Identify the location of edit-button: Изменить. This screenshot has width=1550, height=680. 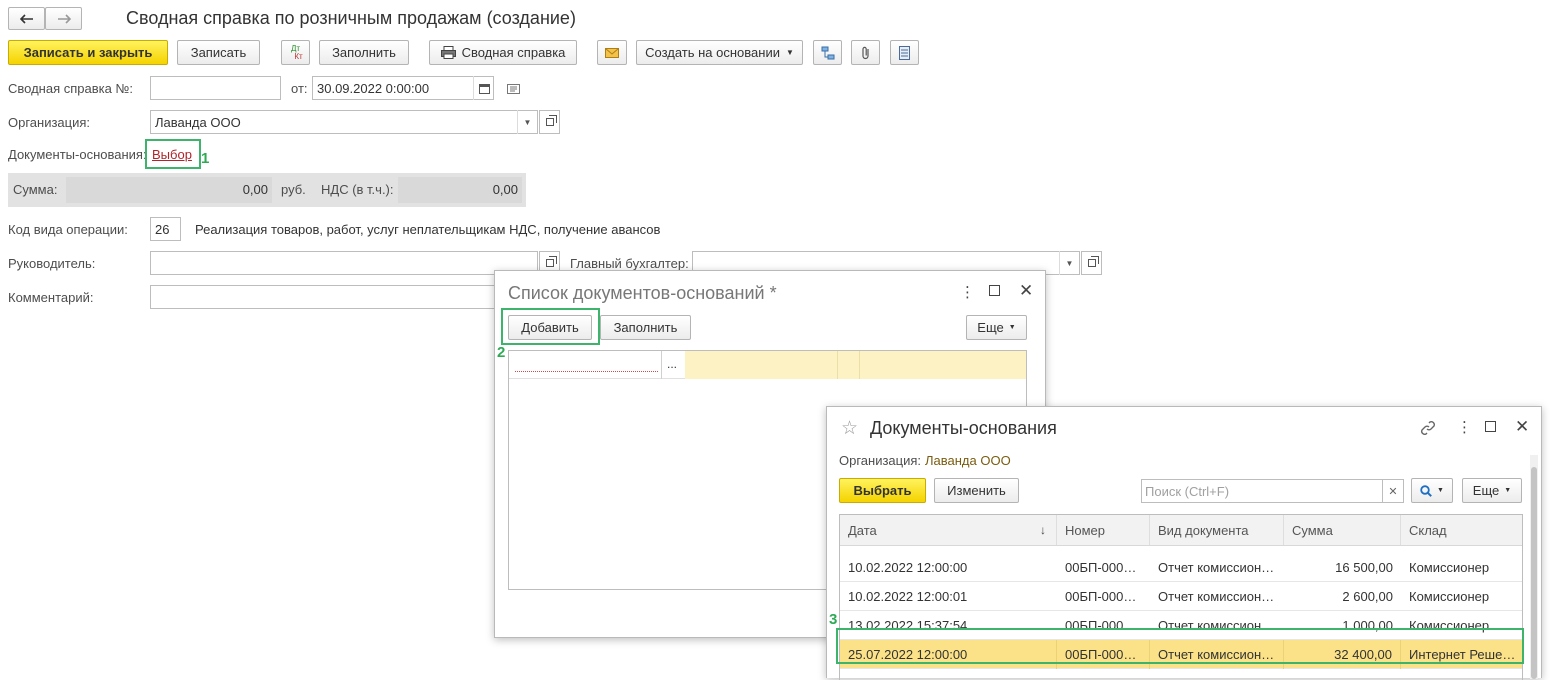
(976, 490).